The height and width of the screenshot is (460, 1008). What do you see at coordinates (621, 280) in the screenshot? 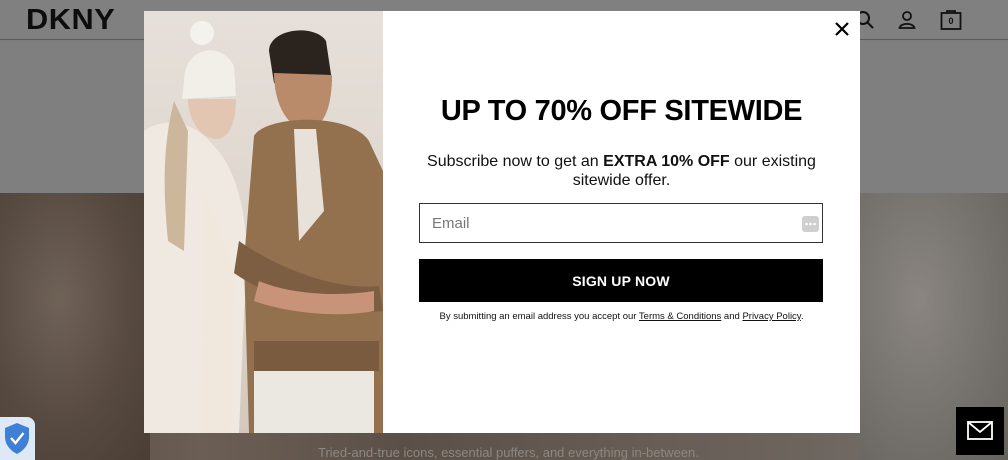
I see `sign-up-button: SIGN UP NOW` at bounding box center [621, 280].